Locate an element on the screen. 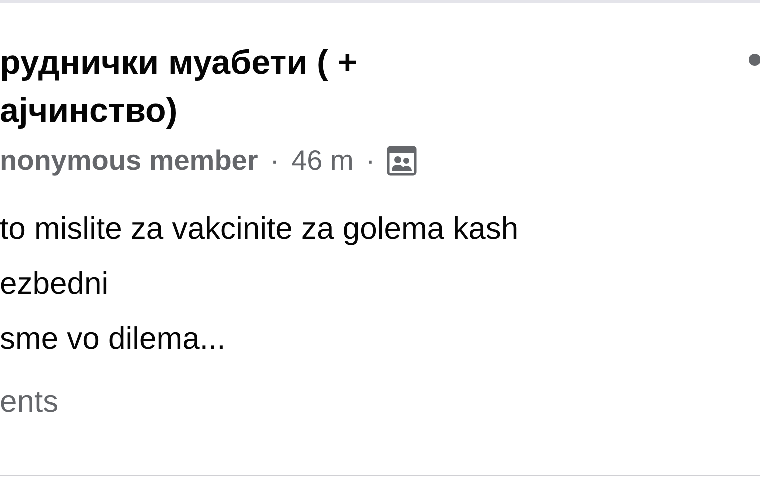 The height and width of the screenshot is (493, 760). author-name: nonymous member is located at coordinates (129, 161).